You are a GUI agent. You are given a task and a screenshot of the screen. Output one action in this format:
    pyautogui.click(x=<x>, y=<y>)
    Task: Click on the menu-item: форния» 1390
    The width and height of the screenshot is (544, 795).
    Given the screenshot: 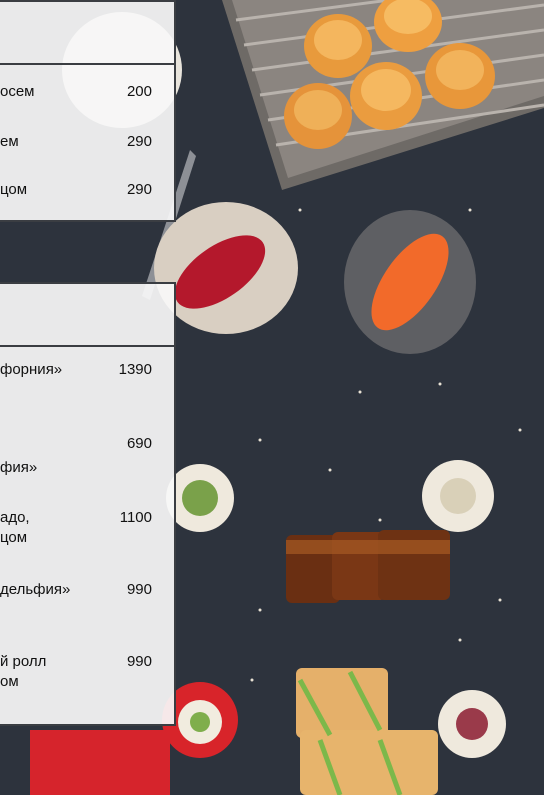 What is the action you would take?
    pyautogui.click(x=87, y=370)
    